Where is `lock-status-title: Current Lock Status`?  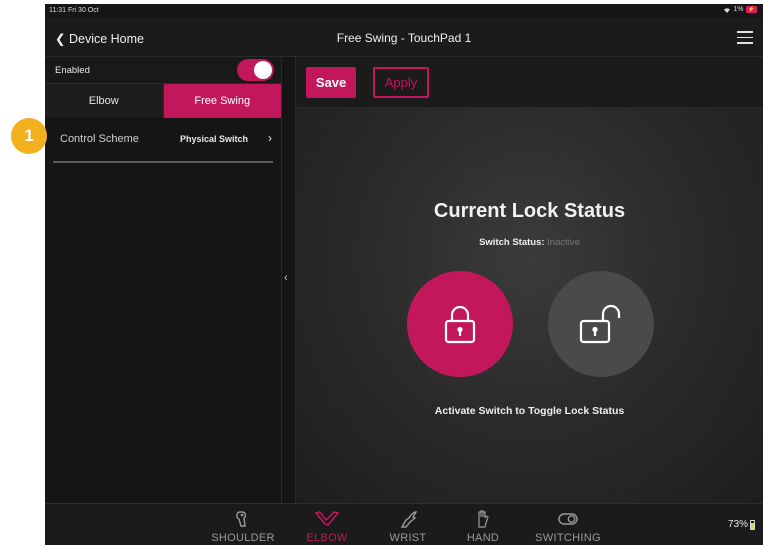
lock-status-title: Current Lock Status is located at coordinates (529, 211).